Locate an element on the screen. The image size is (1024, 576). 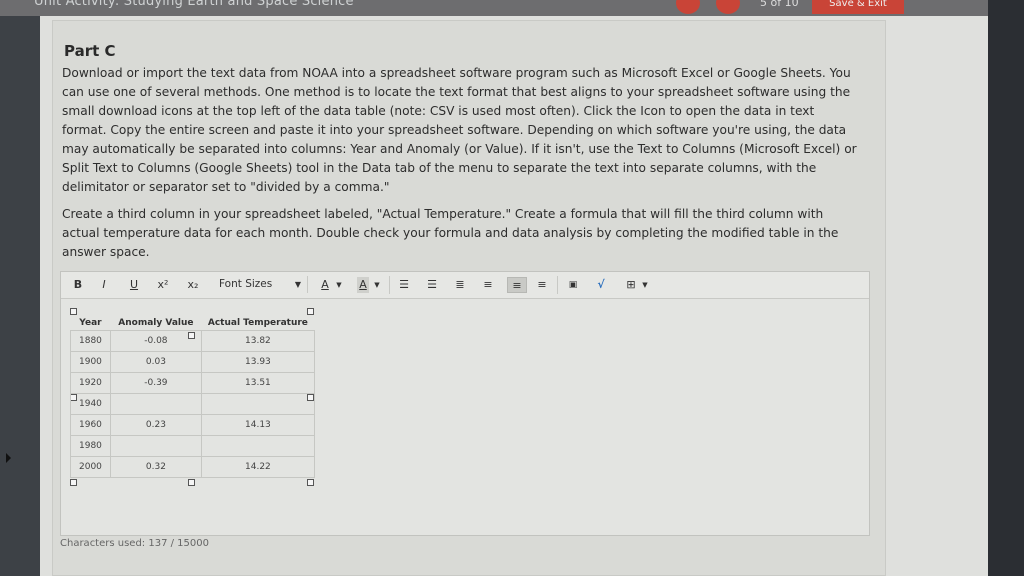
table-cell: 1960 is located at coordinates (90, 425).